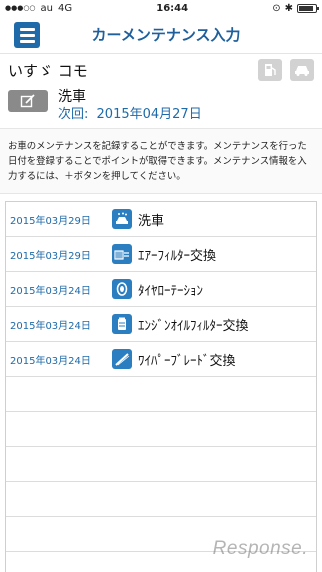 The height and width of the screenshot is (572, 322). I want to click on signal-strength-icon: ●●●○○, so click(20, 8).